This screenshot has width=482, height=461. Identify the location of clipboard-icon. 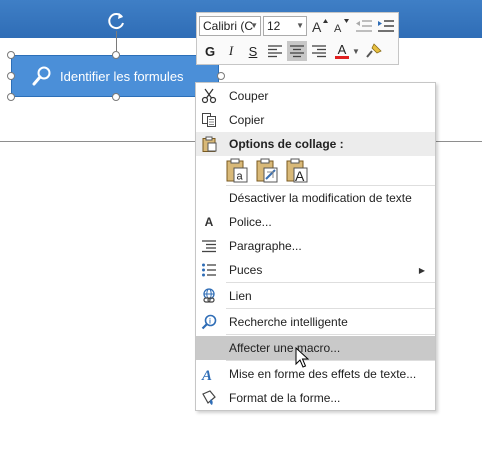
(209, 144).